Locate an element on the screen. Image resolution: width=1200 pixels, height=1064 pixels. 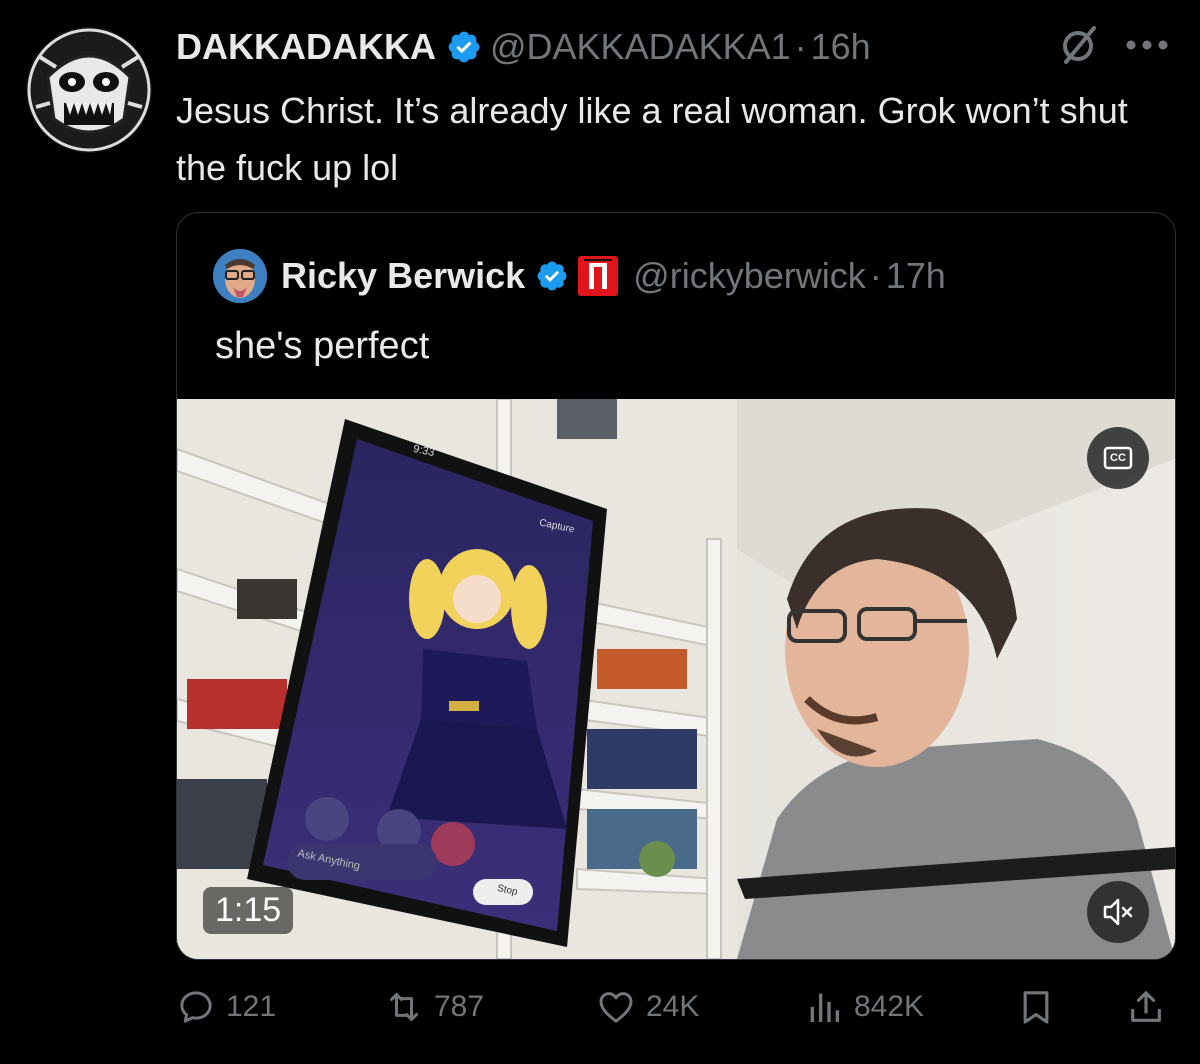
video-duration: 1:15 is located at coordinates (248, 910).